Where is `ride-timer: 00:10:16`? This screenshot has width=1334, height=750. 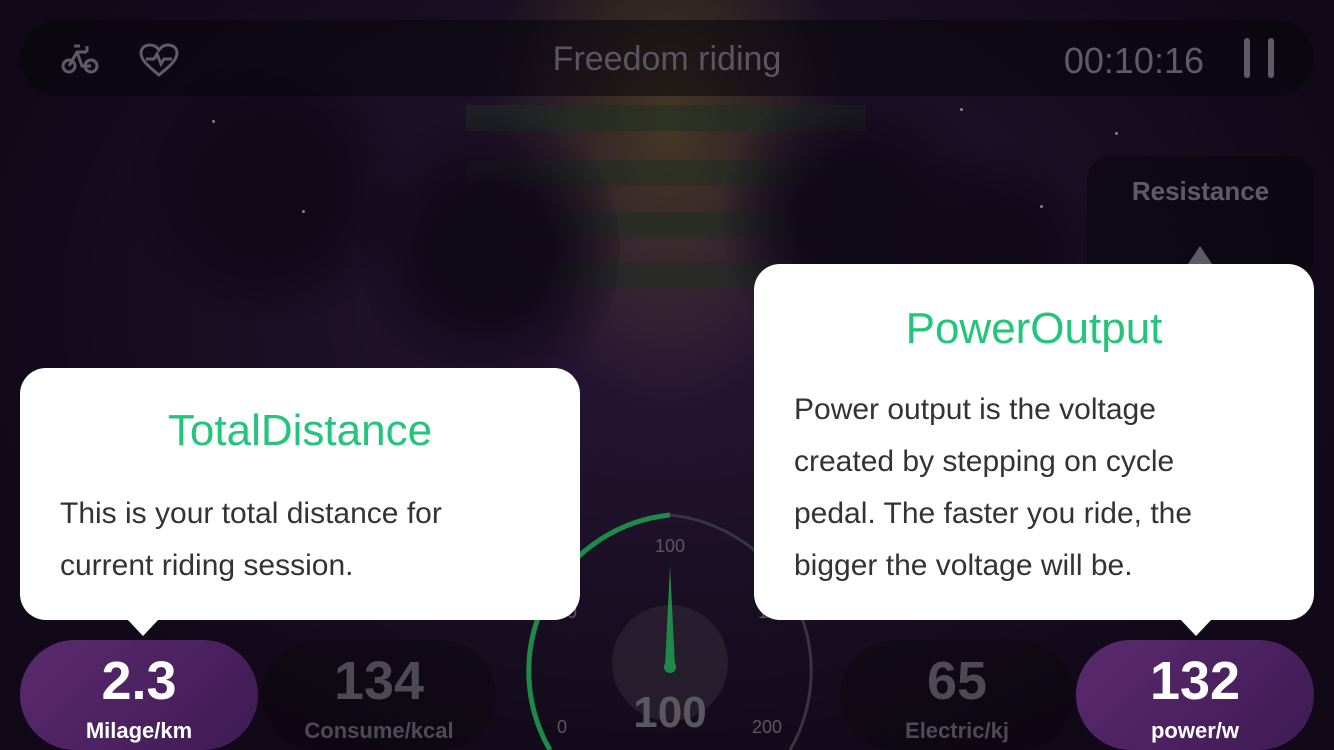
ride-timer: 00:10:16 is located at coordinates (1133, 60).